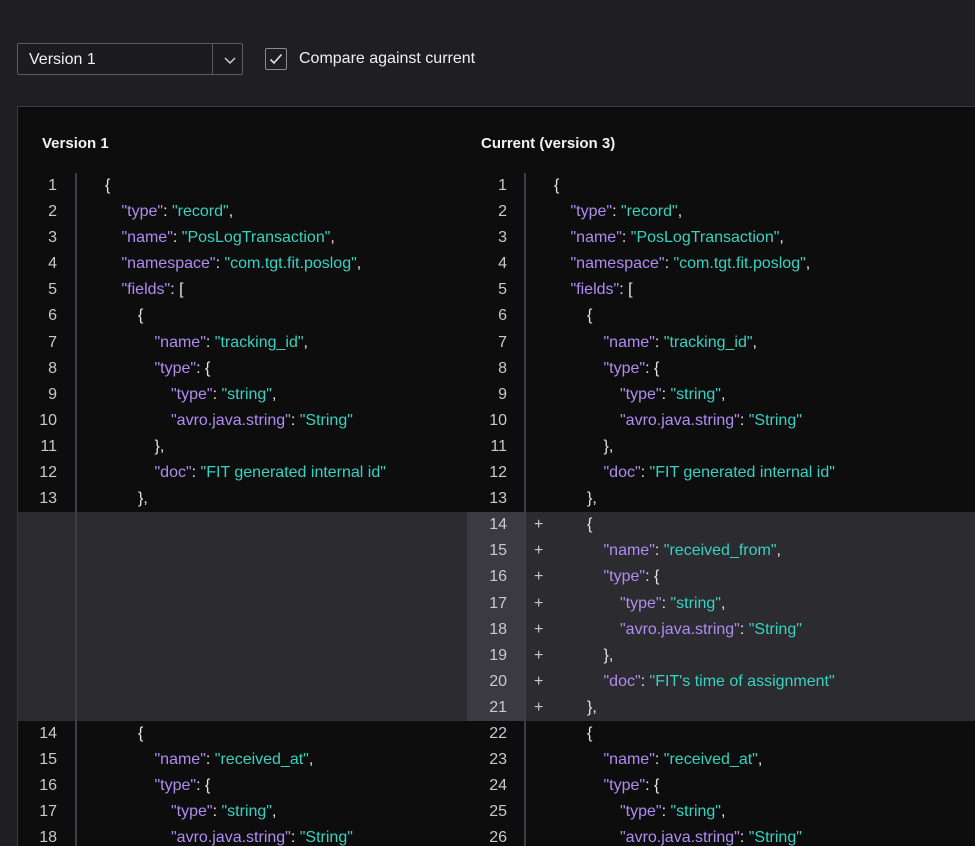 This screenshot has width=975, height=846. I want to click on diff-row: 13}, 13},, so click(496, 499).